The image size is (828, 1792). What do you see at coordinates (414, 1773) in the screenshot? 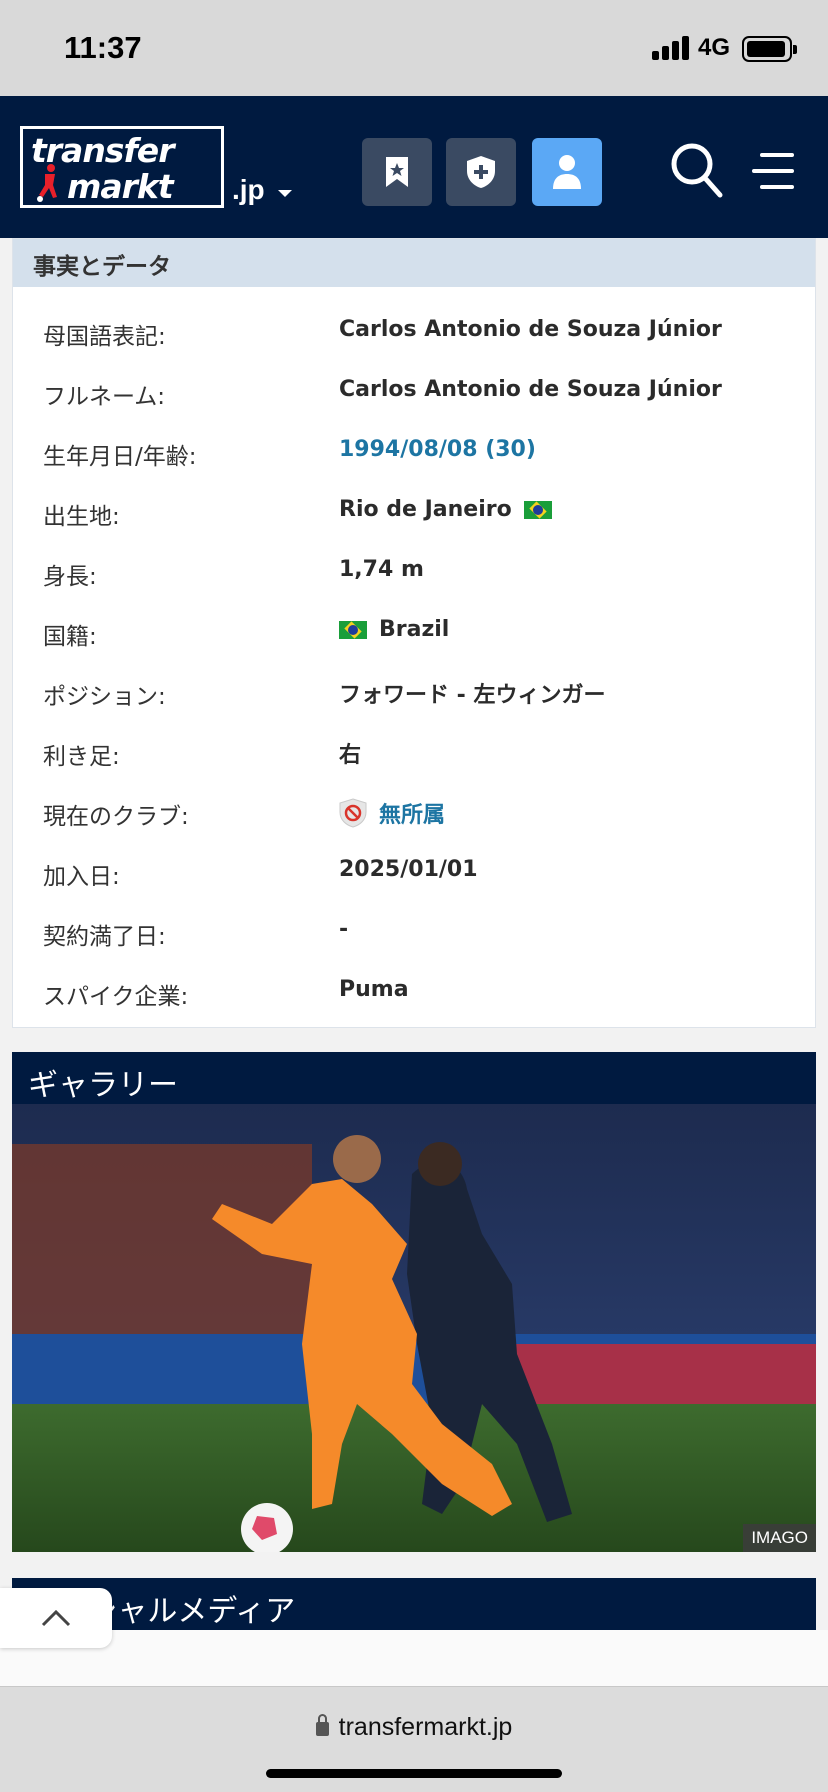
I see `home-indicator` at bounding box center [414, 1773].